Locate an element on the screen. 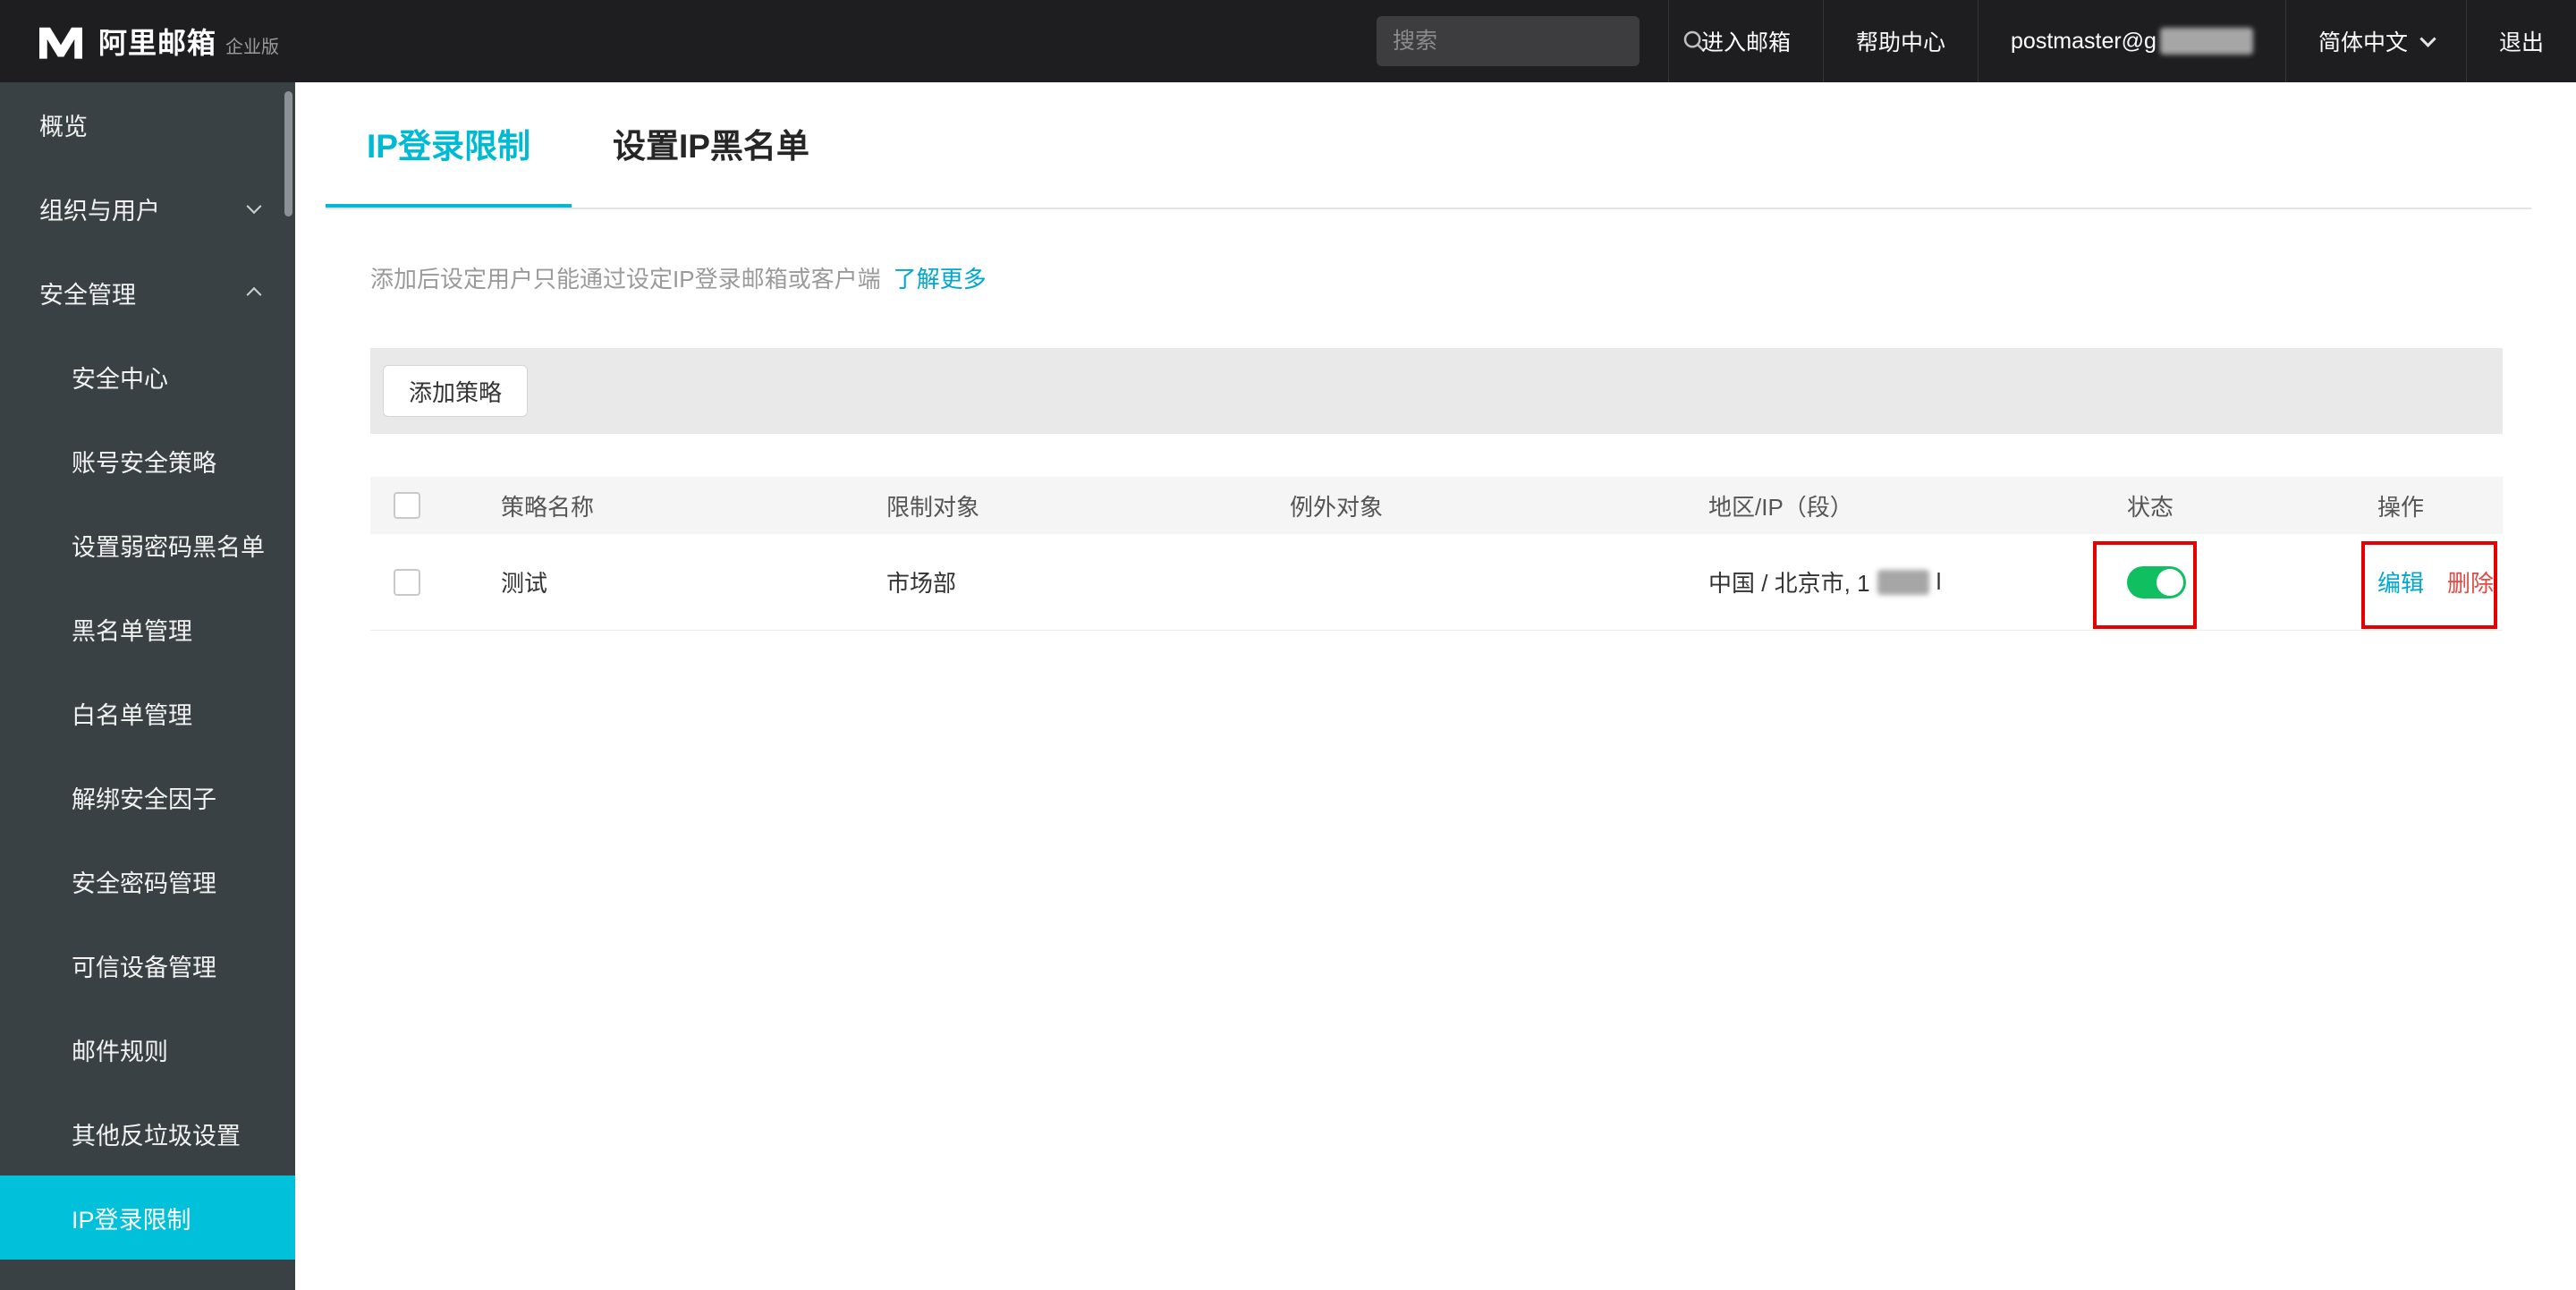  delete-link: 删除 is located at coordinates (2470, 581).